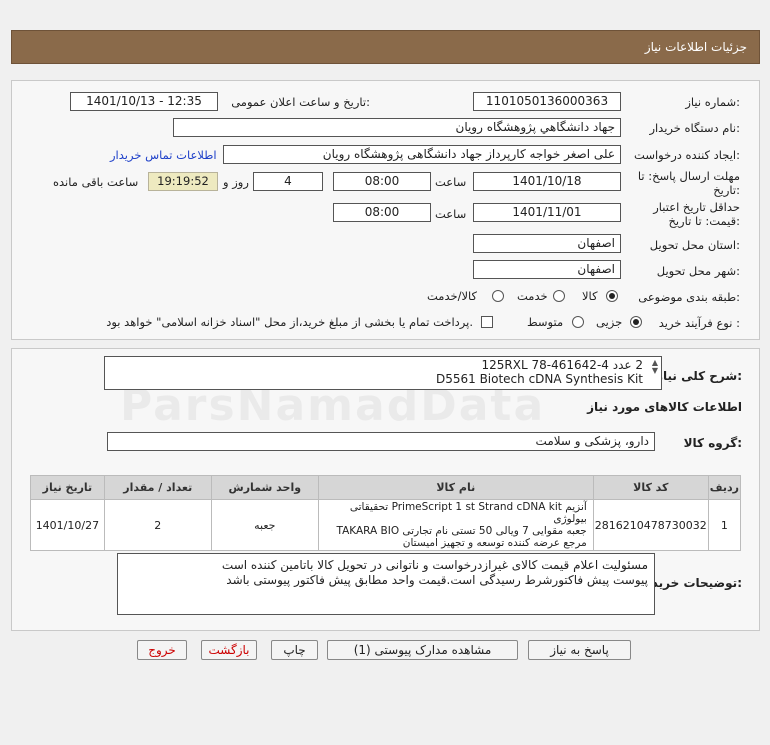 Image resolution: width=770 pixels, height=745 pixels. What do you see at coordinates (294, 650) in the screenshot?
I see `print-button: چاپ` at bounding box center [294, 650].